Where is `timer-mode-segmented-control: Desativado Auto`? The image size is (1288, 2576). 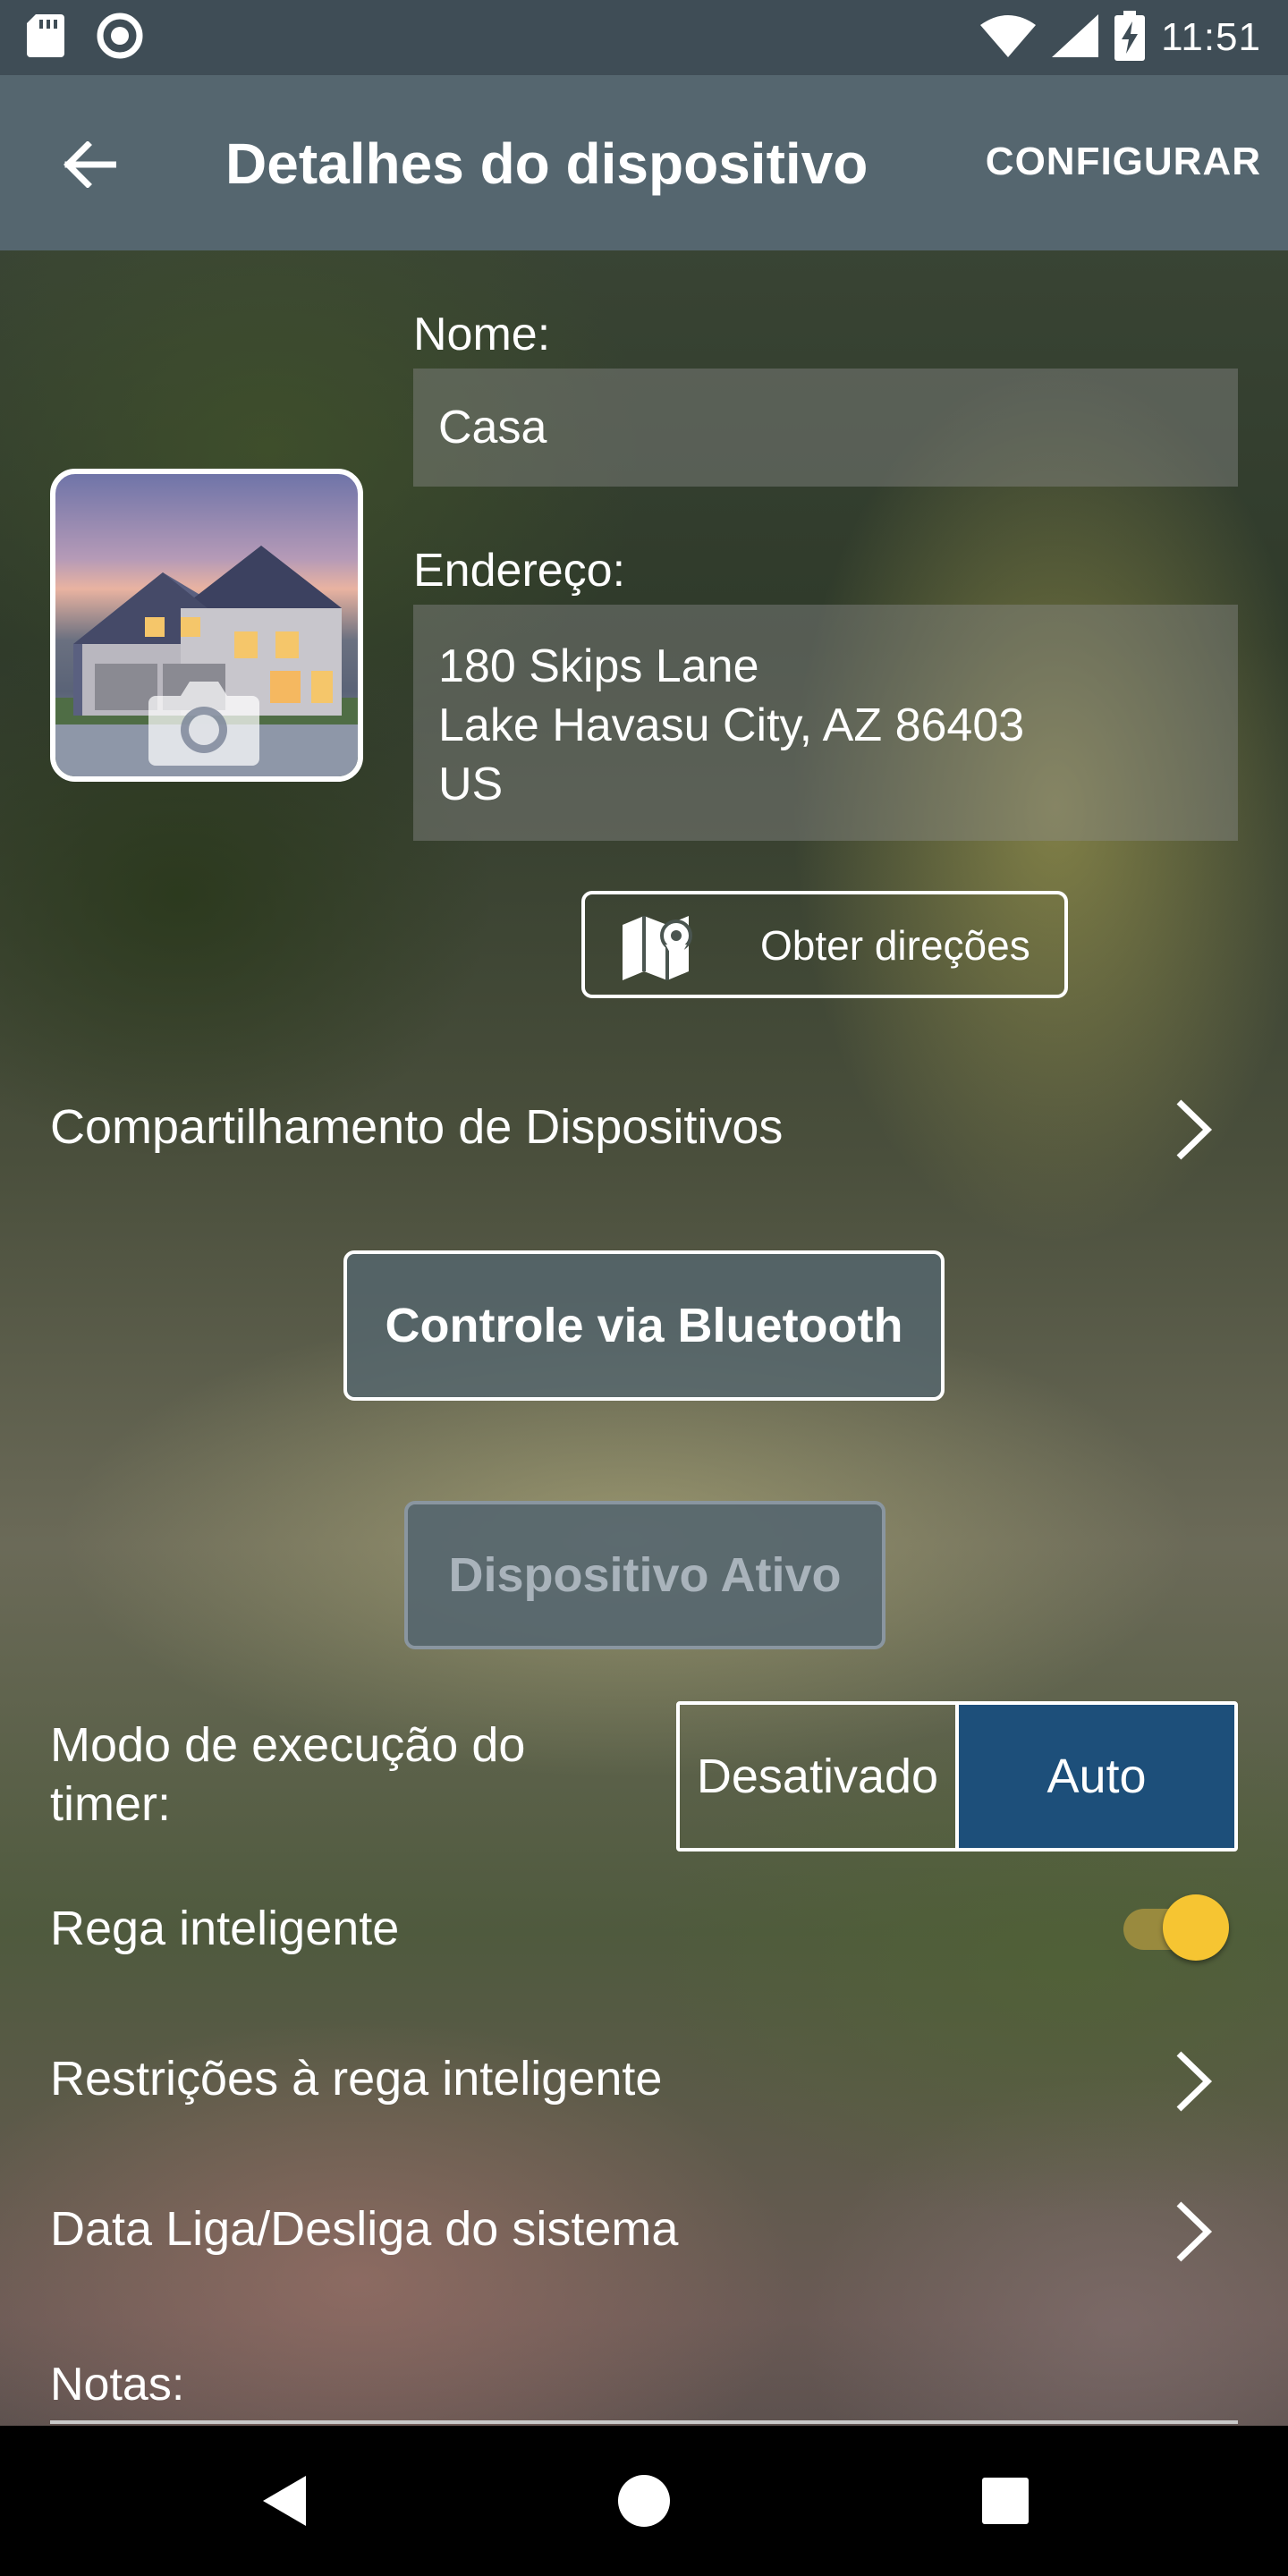
timer-mode-segmented-control: Desativado Auto is located at coordinates (957, 1776).